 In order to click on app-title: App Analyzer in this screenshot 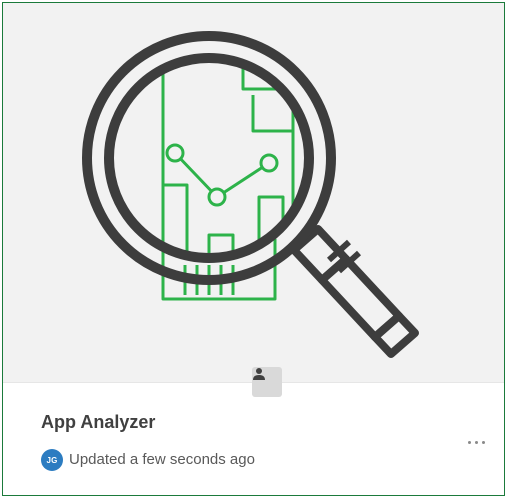, I will do `click(98, 422)`.